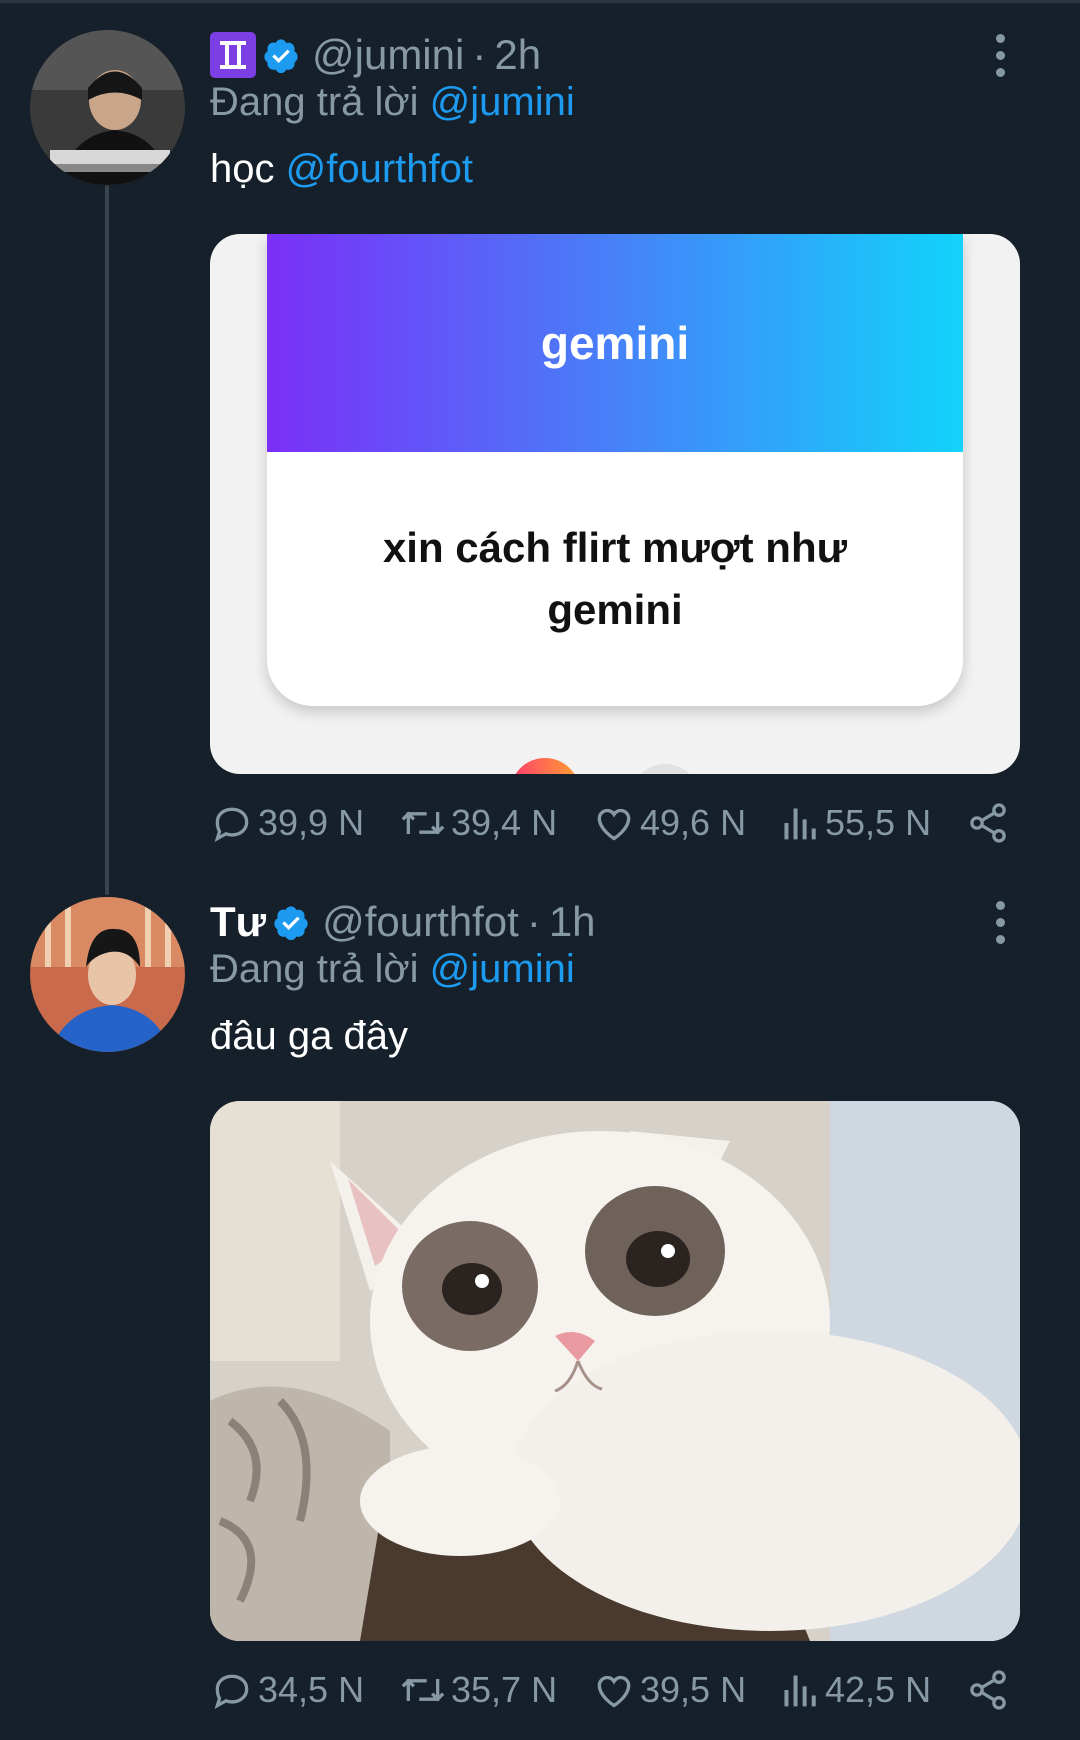 This screenshot has height=1740, width=1080. I want to click on reply-count: 34,5 N, so click(311, 1689).